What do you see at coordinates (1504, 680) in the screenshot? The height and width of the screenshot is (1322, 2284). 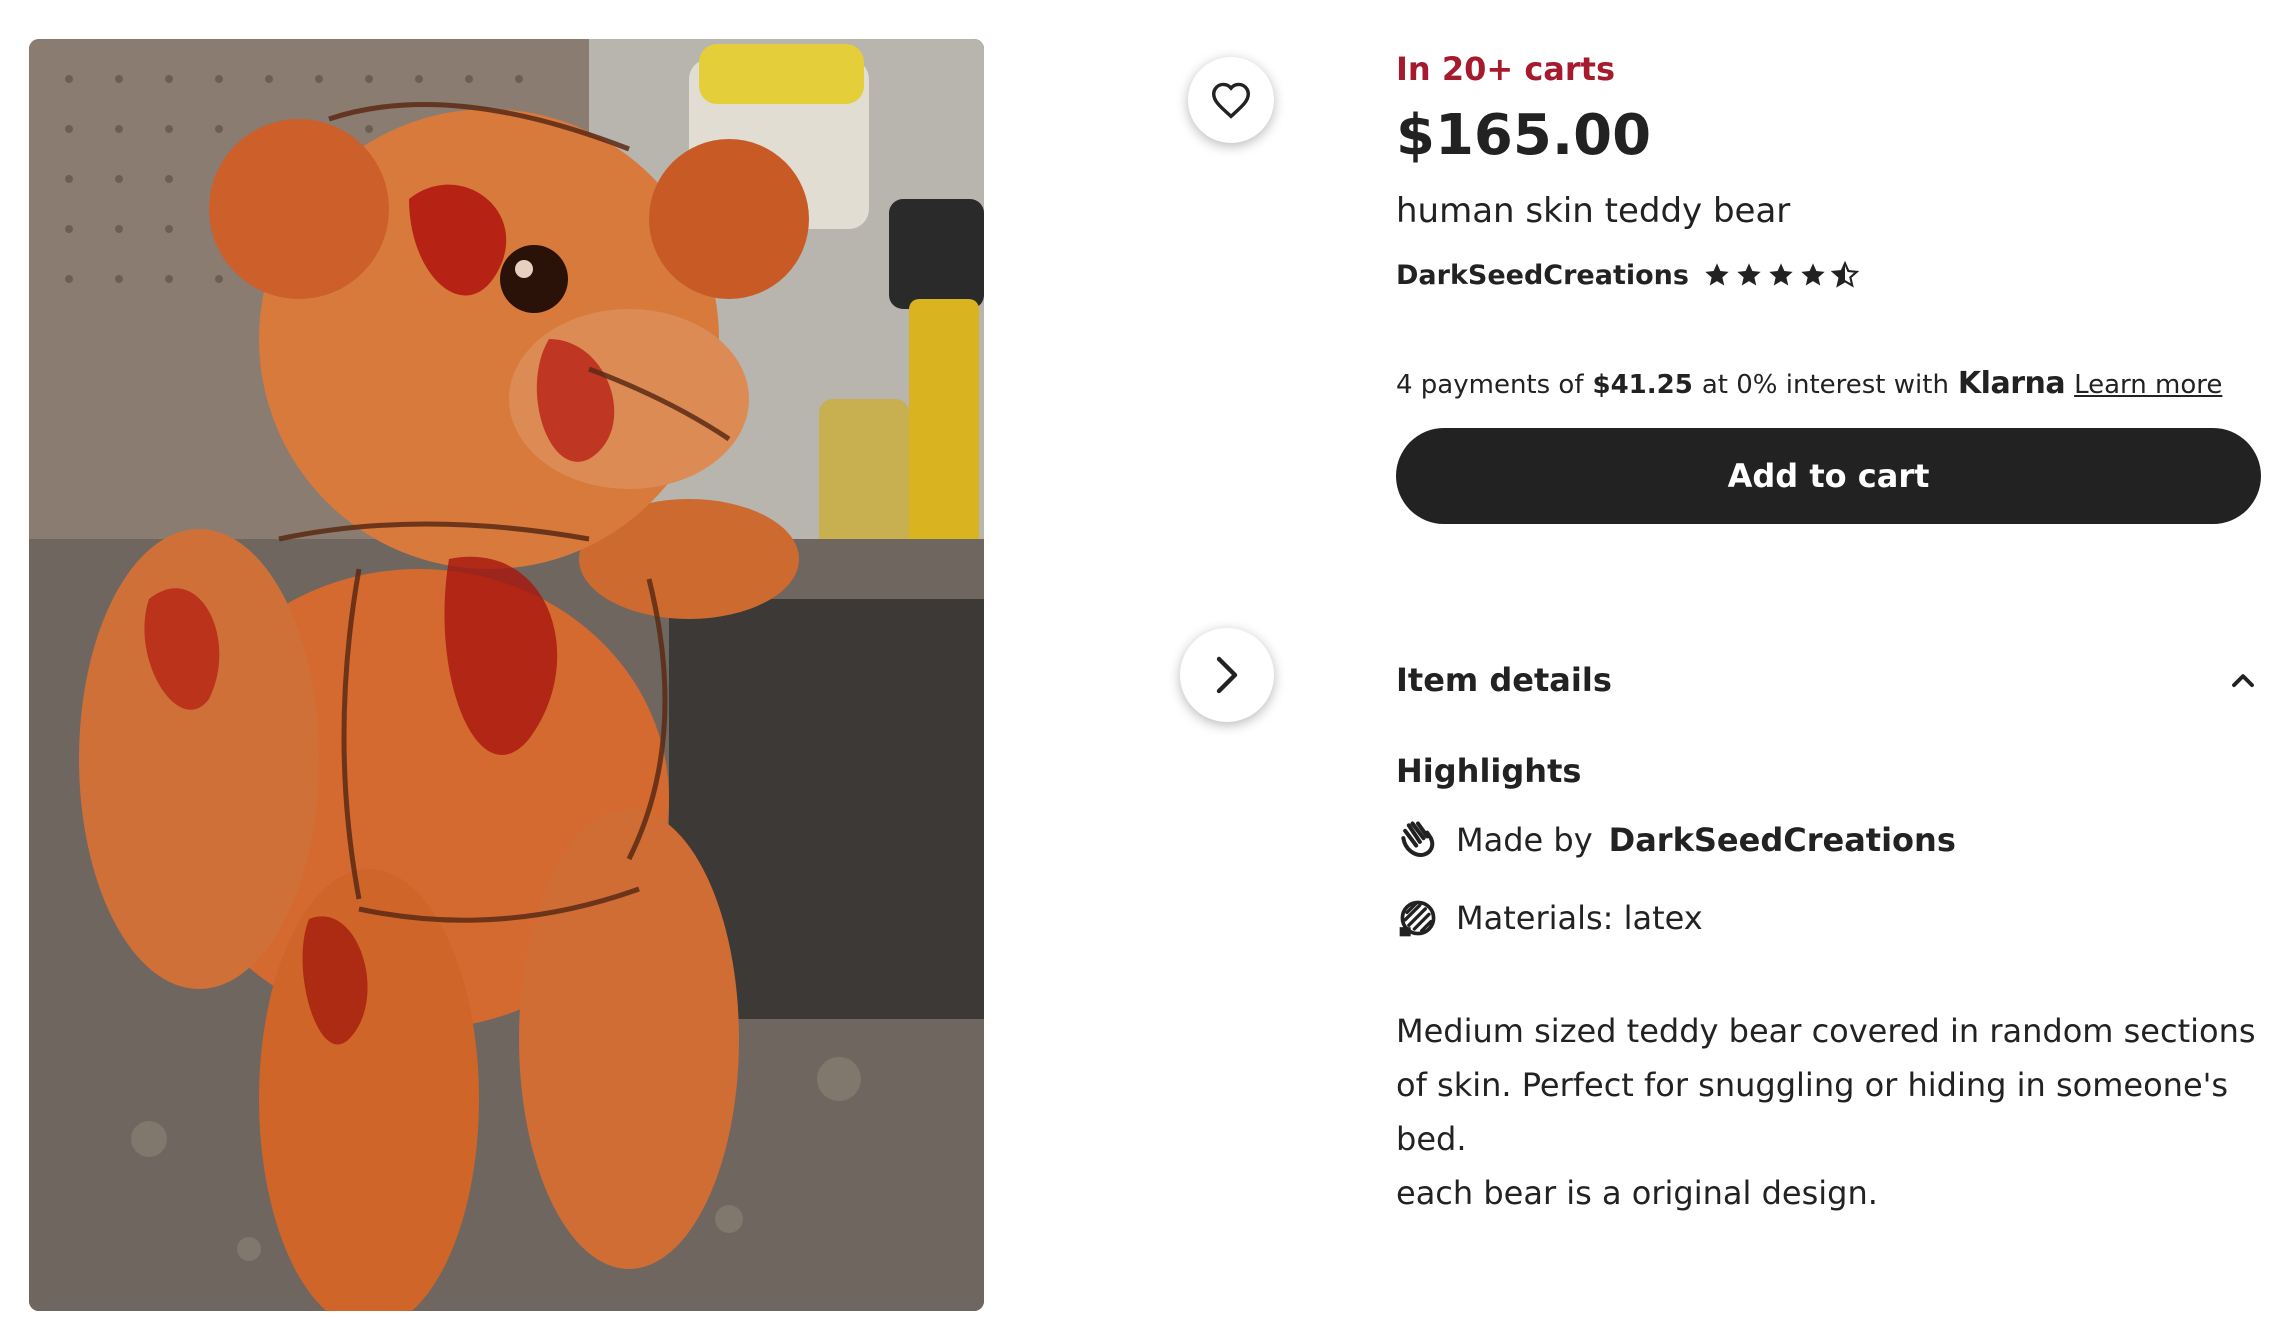 I see `item-details-title: Item details` at bounding box center [1504, 680].